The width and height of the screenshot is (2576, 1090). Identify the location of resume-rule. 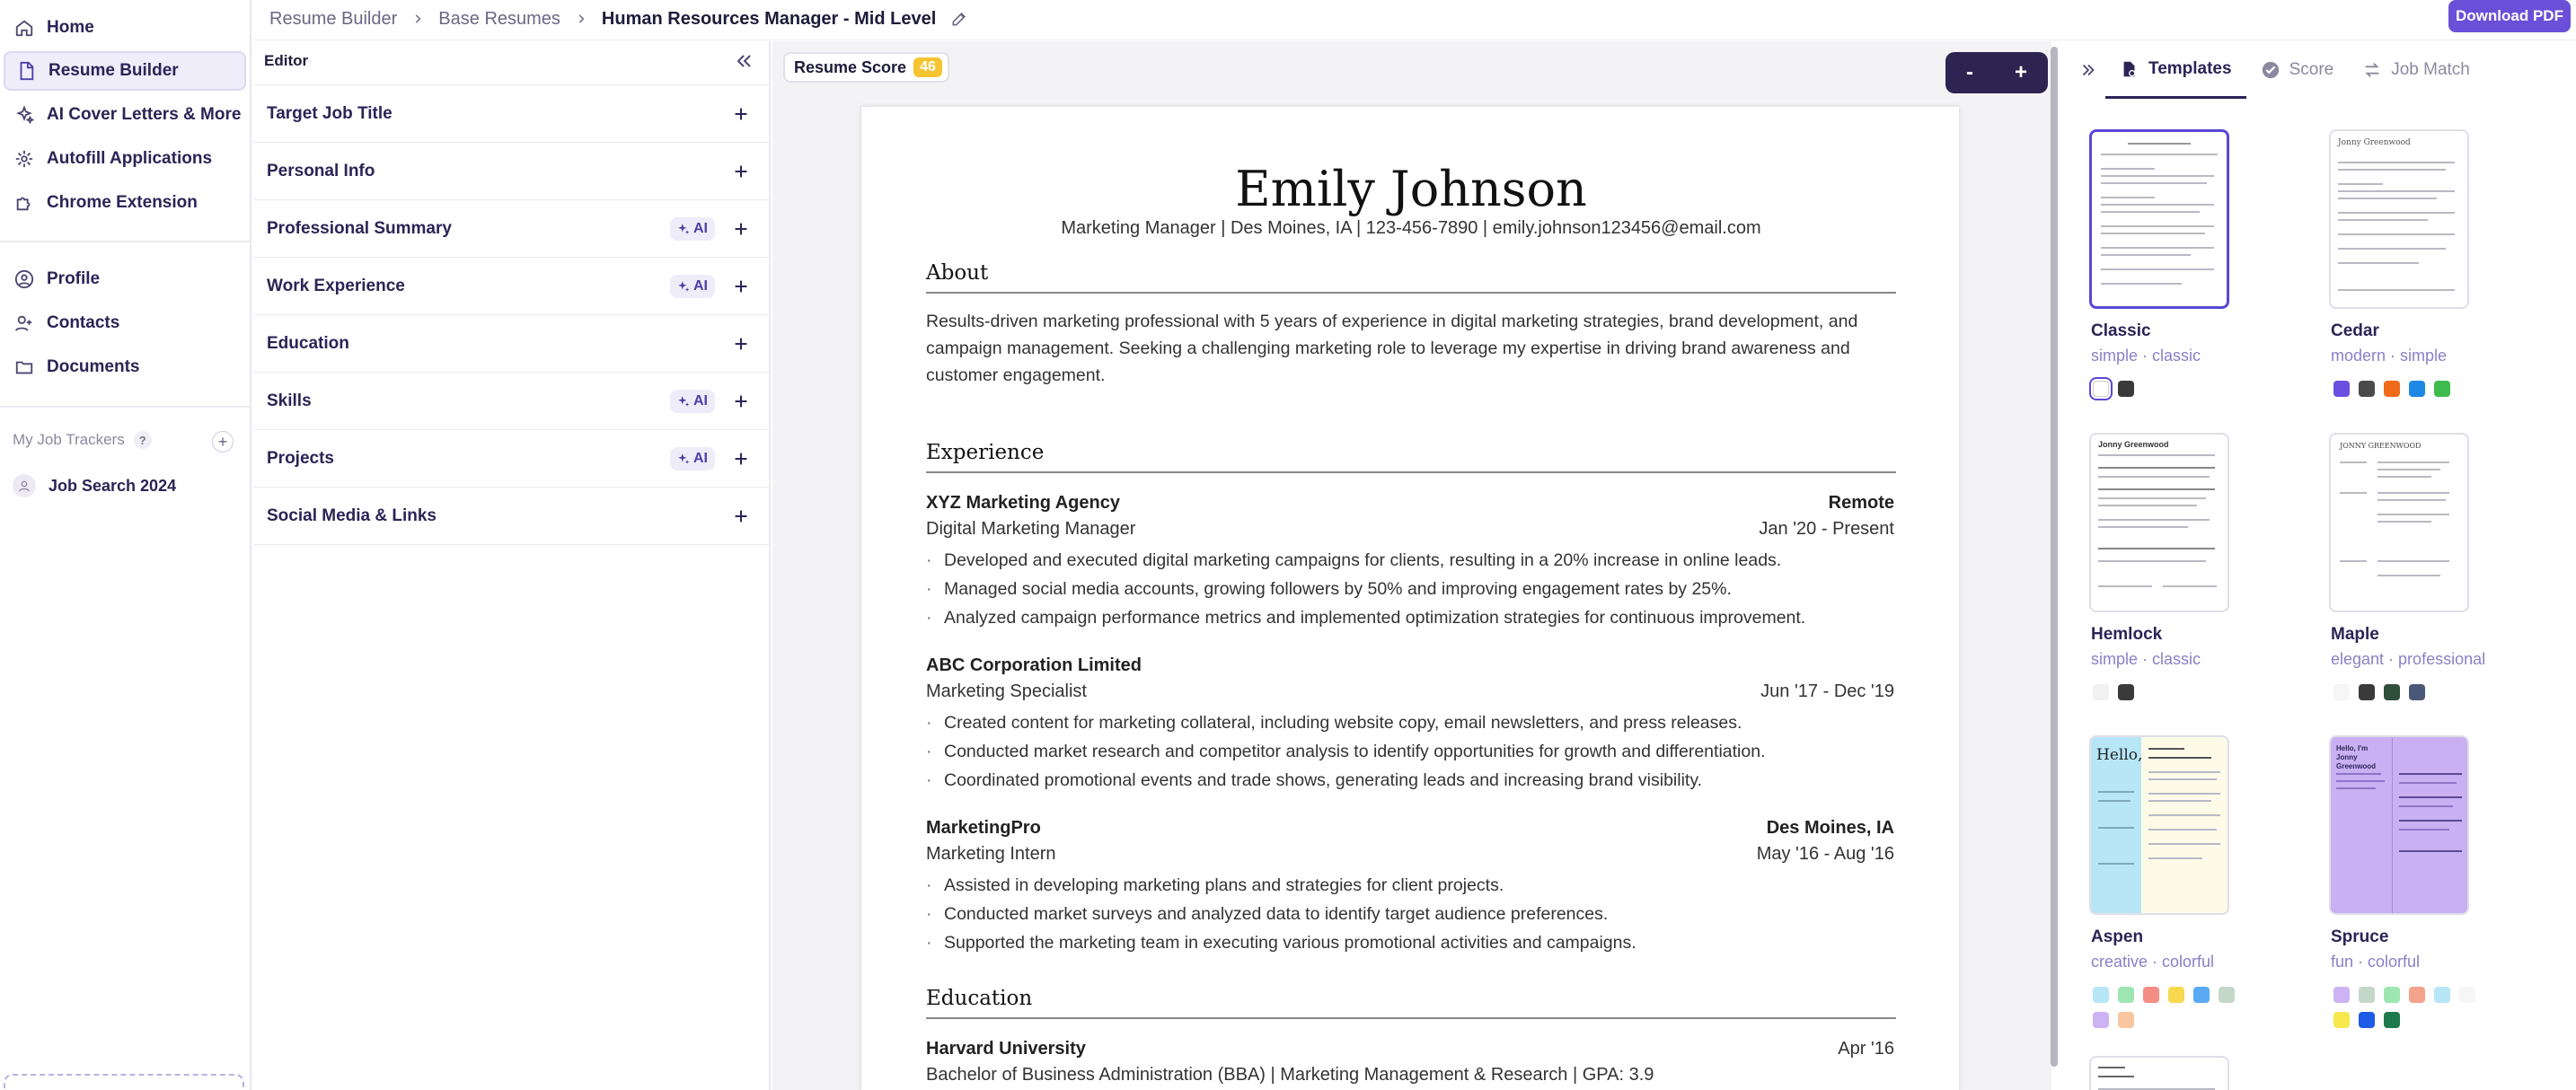
(1411, 1018).